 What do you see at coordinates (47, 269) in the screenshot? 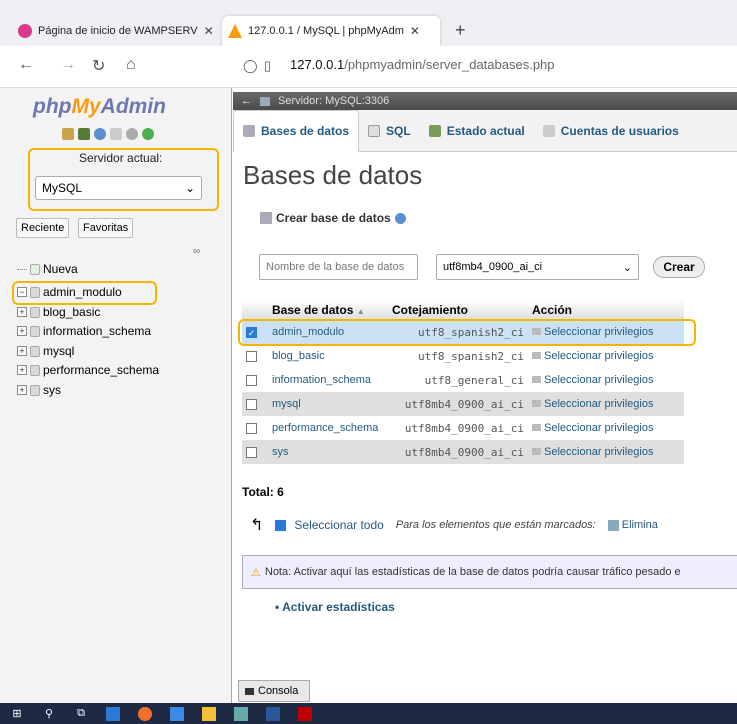
I see `tree-item-nueva: Nueva` at bounding box center [47, 269].